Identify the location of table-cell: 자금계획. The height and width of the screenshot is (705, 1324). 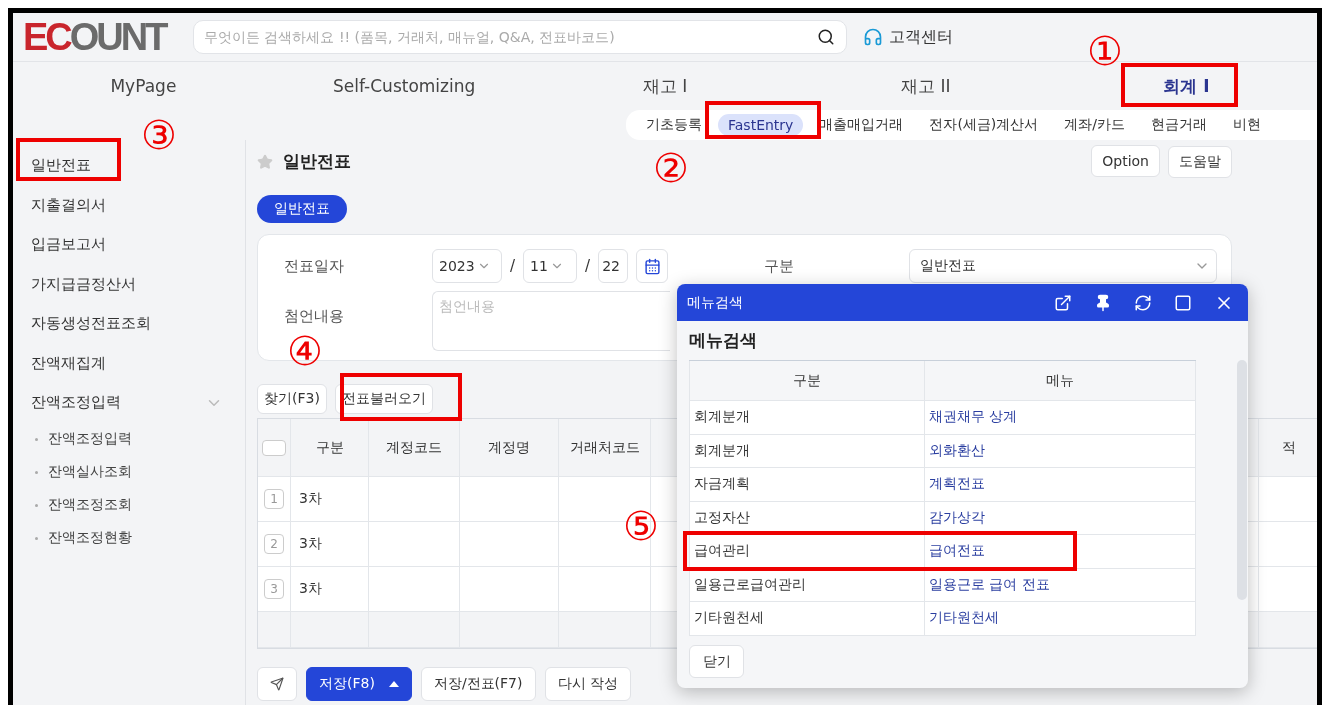
(806, 485).